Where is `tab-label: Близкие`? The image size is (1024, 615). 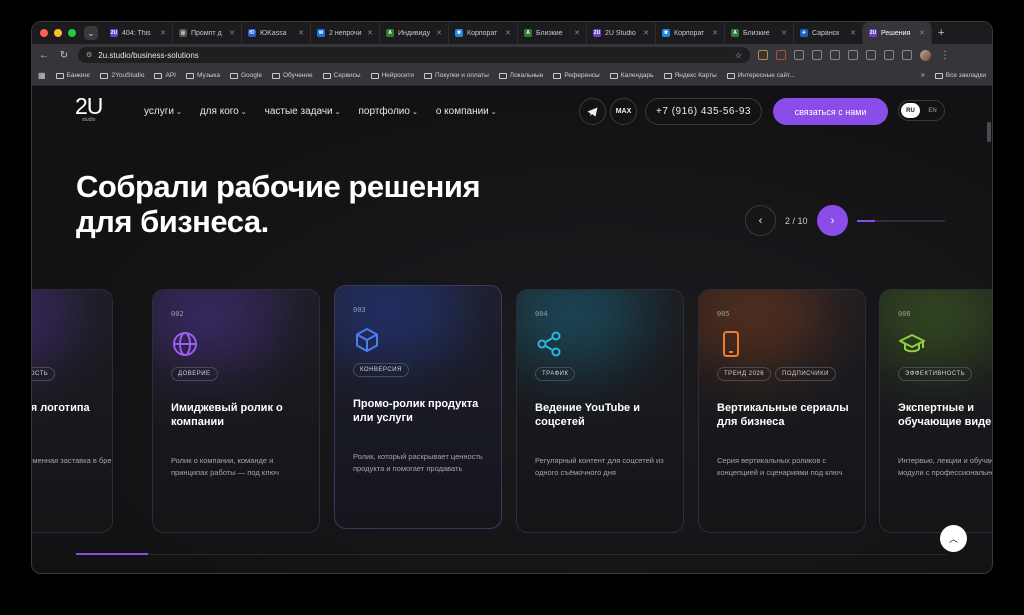
tab-label: Близкие is located at coordinates (549, 33).